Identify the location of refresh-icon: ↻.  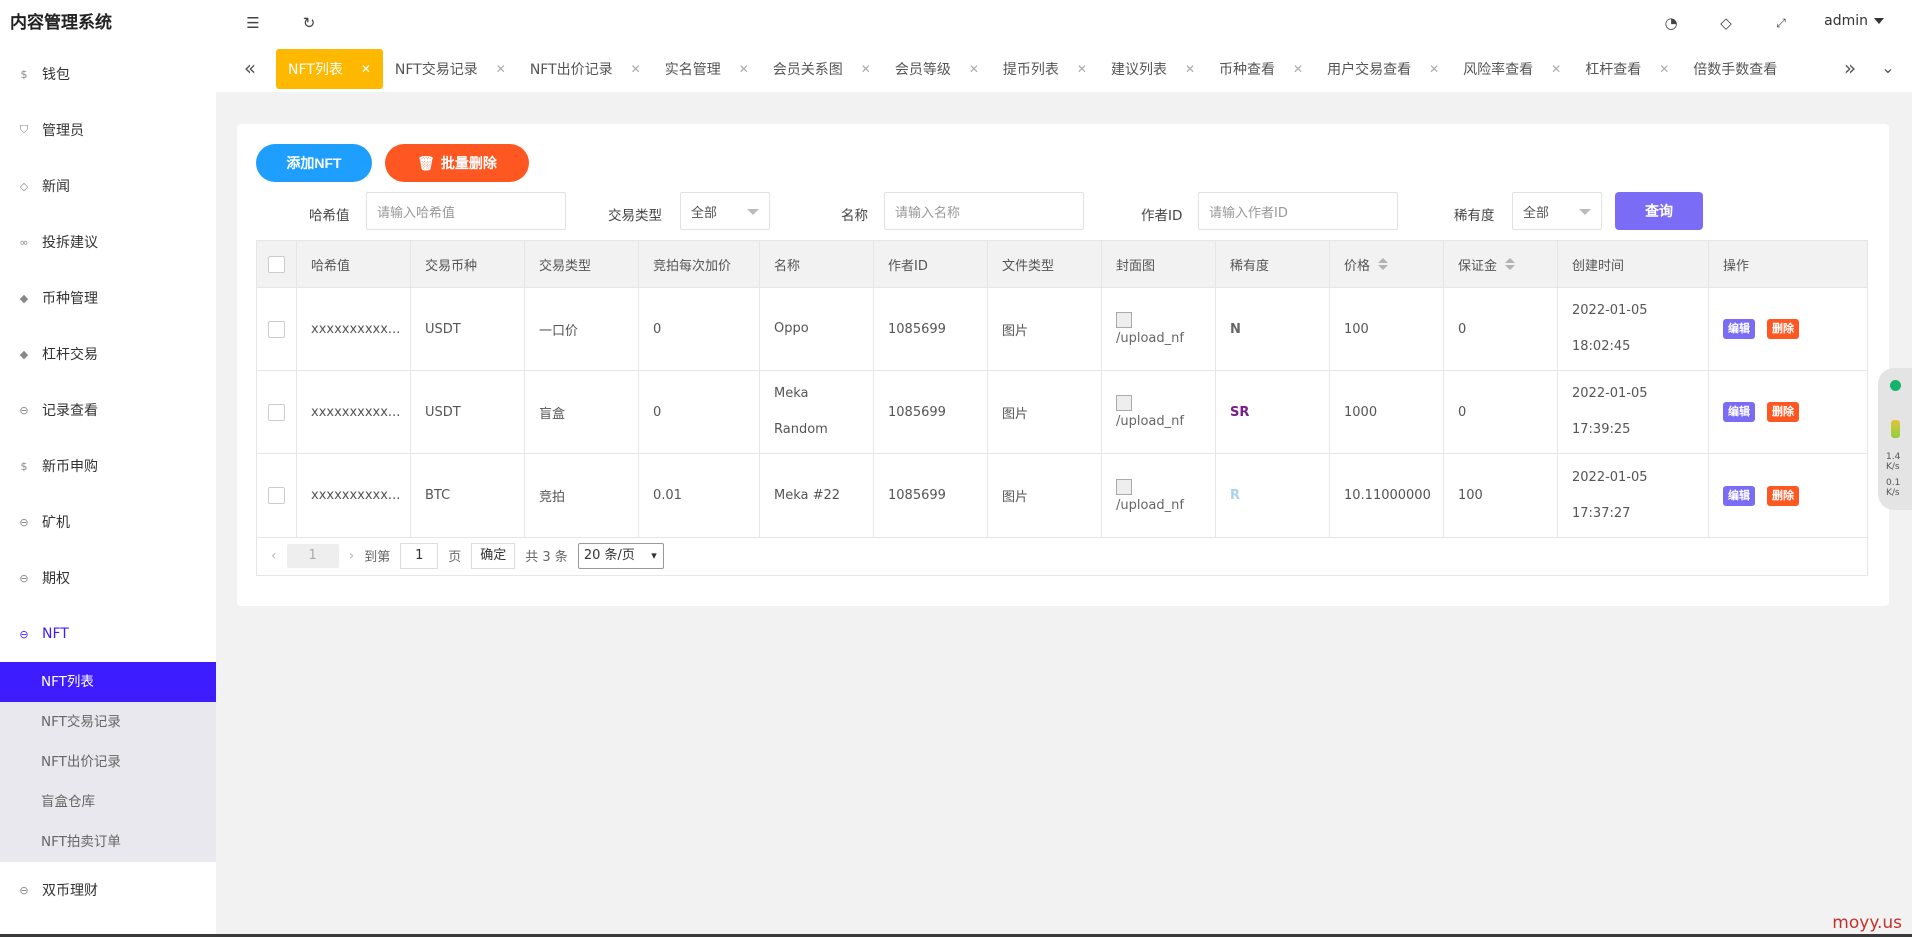
(309, 23).